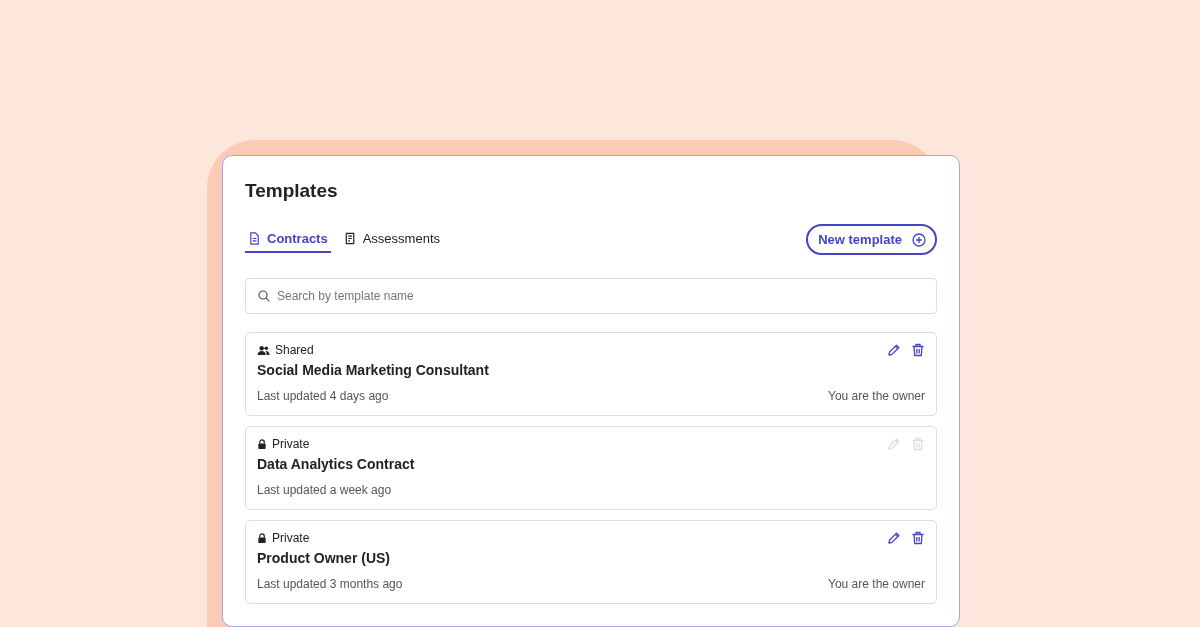  What do you see at coordinates (324, 558) in the screenshot?
I see `template-name: Product Owner (US)` at bounding box center [324, 558].